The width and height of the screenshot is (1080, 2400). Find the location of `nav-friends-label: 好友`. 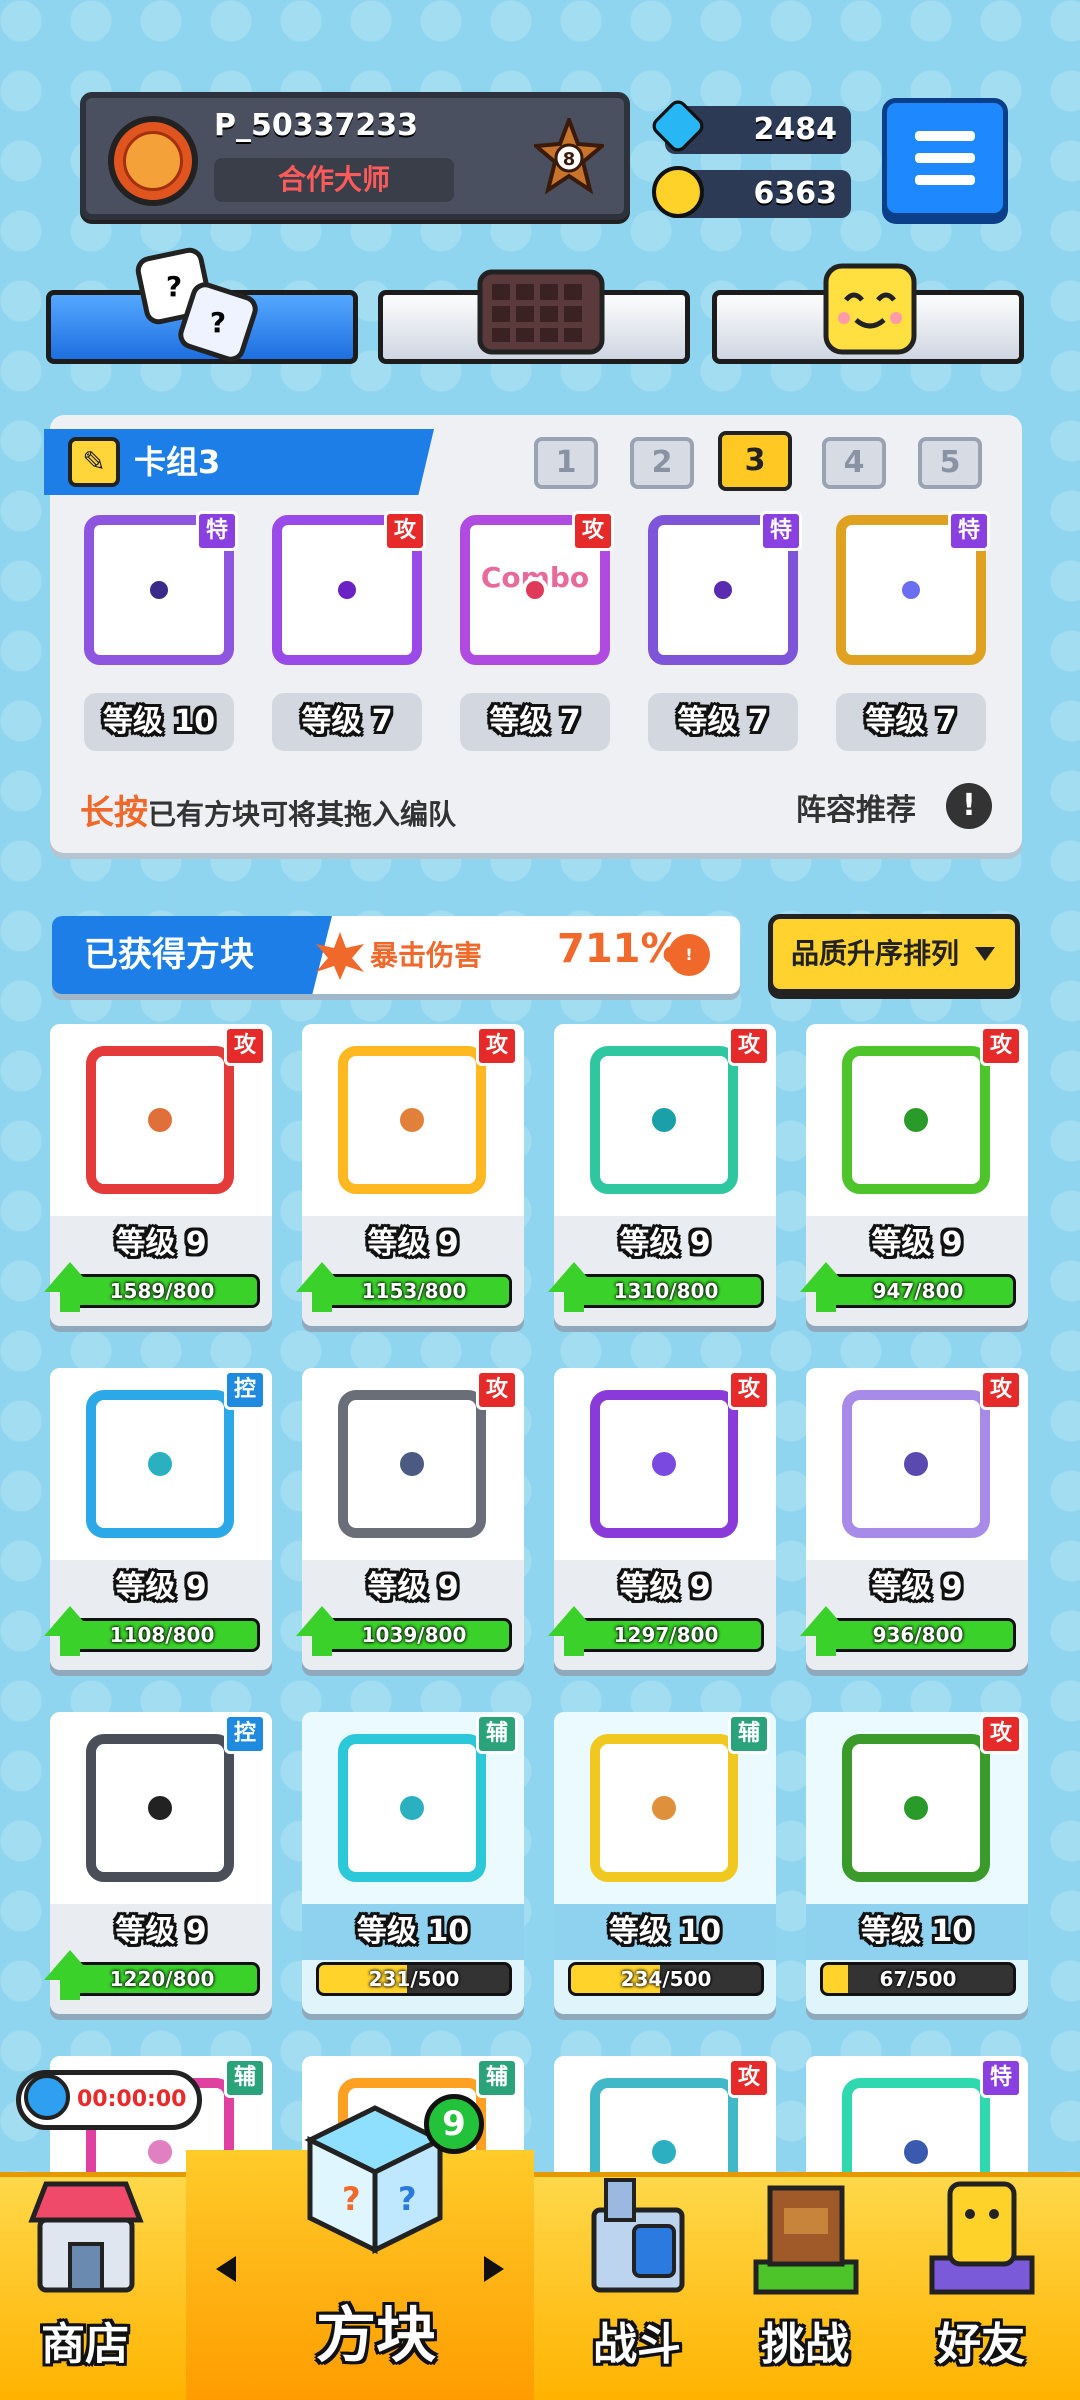

nav-friends-label: 好友 is located at coordinates (981, 2344).